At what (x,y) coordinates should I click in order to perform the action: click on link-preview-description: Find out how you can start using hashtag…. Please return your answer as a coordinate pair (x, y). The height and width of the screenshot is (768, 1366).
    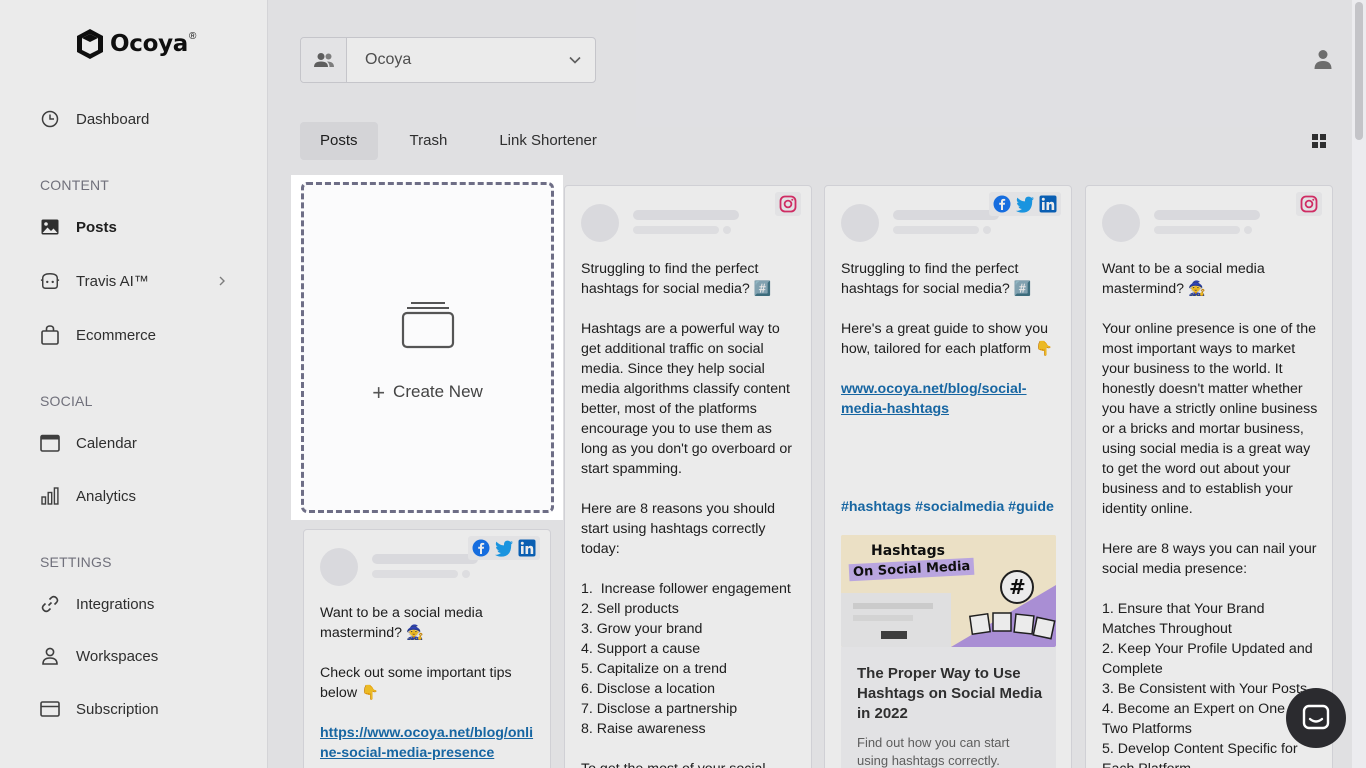
    Looking at the image, I should click on (933, 751).